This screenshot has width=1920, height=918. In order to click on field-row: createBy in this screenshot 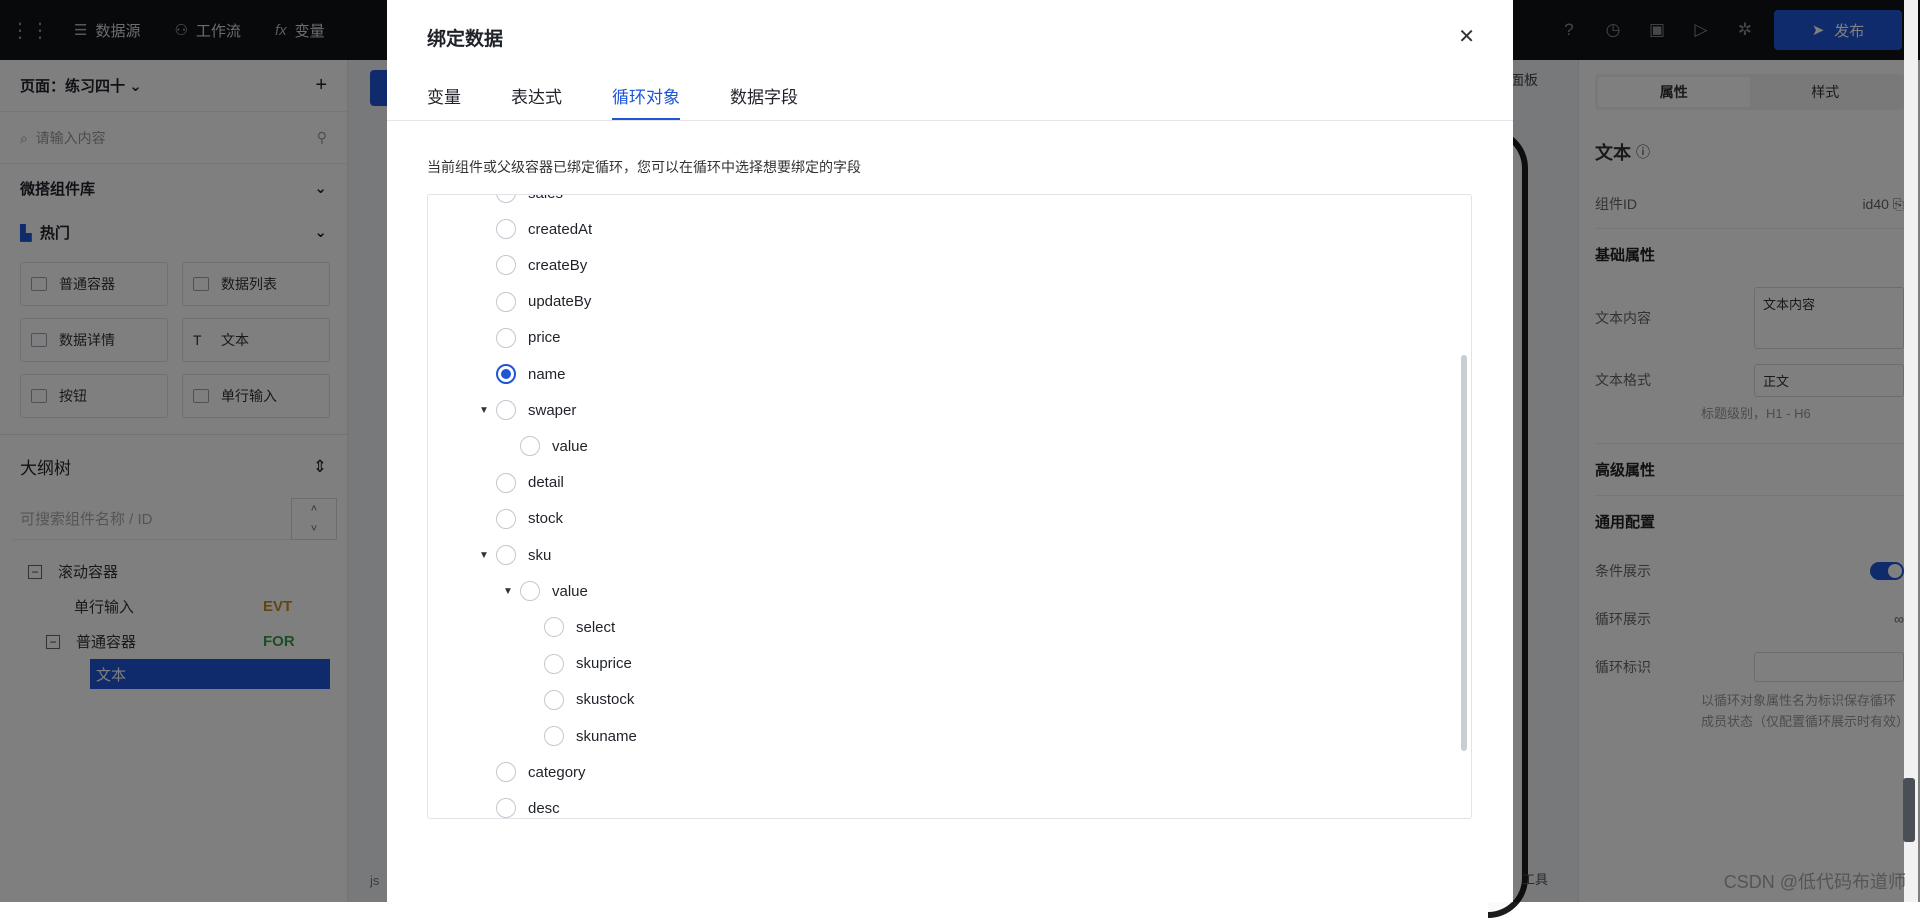, I will do `click(529, 265)`.